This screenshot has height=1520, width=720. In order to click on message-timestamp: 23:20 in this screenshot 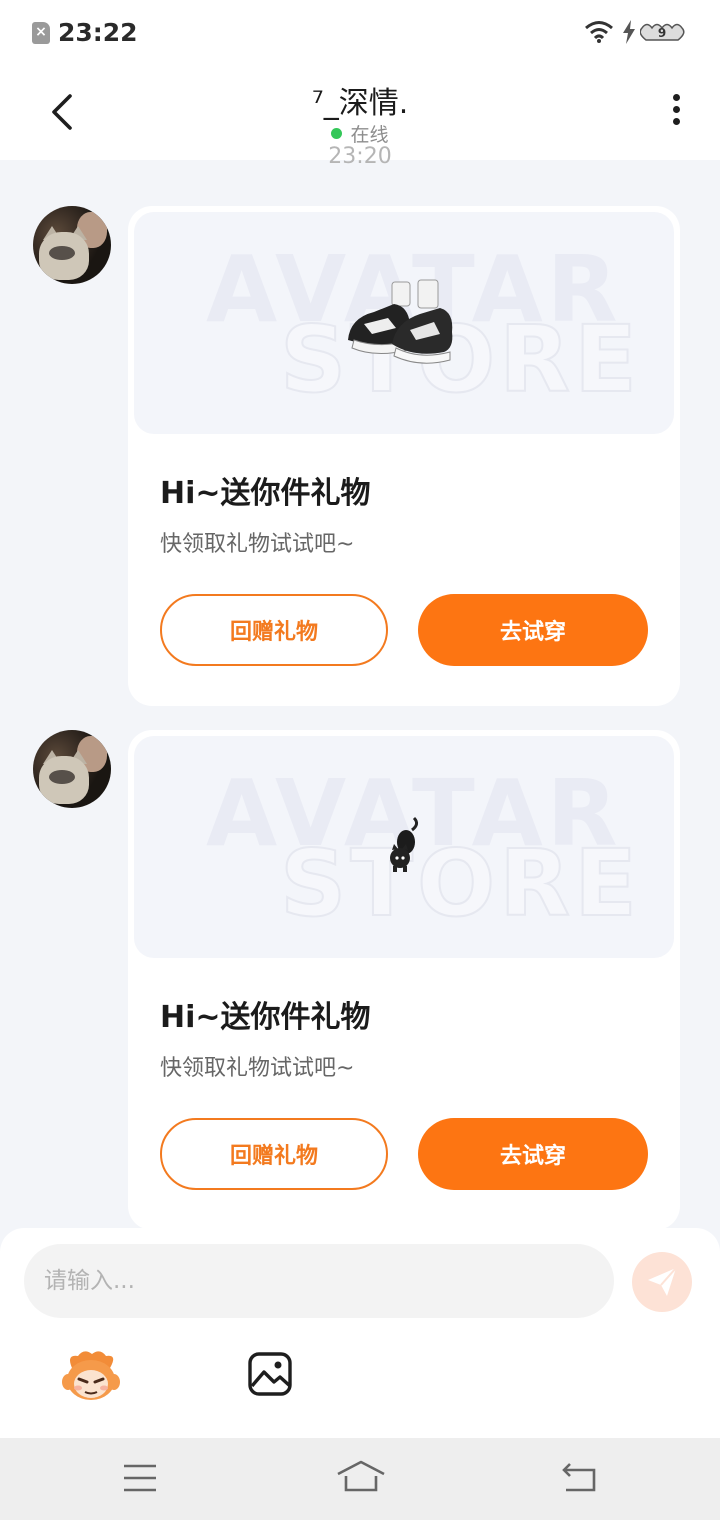, I will do `click(360, 156)`.